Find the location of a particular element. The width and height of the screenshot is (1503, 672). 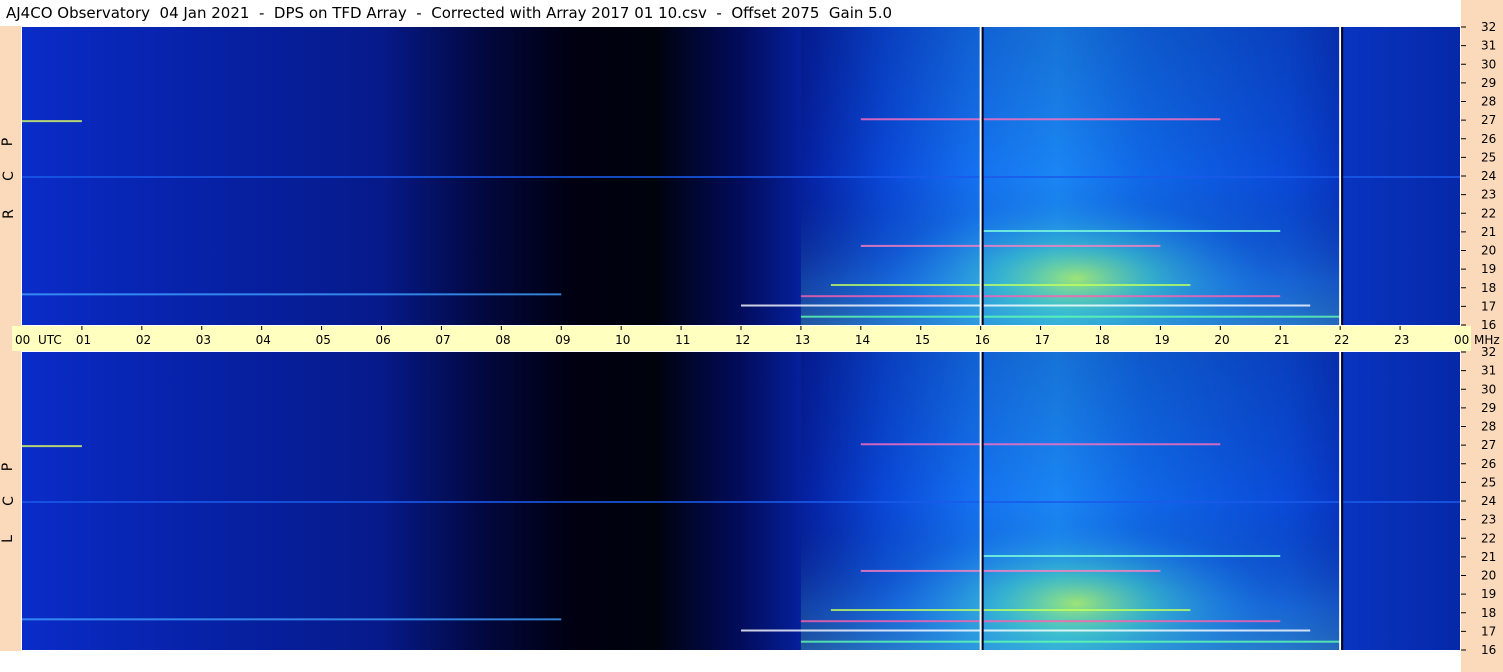

time-tick-label: 03 is located at coordinates (203, 340).